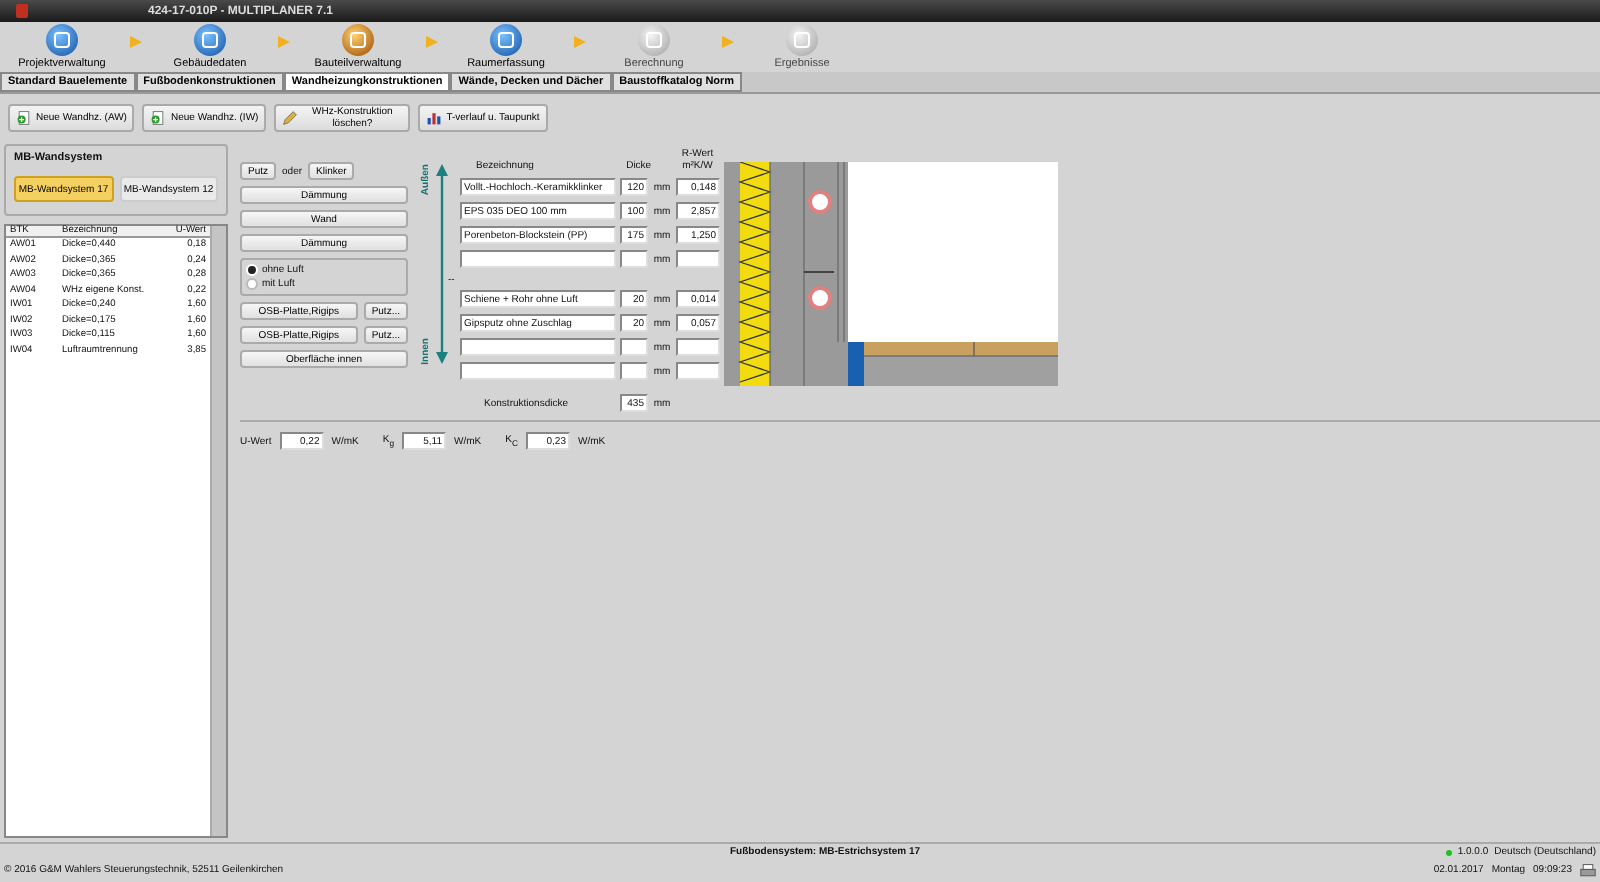  I want to click on pencil-icon, so click(290, 117).